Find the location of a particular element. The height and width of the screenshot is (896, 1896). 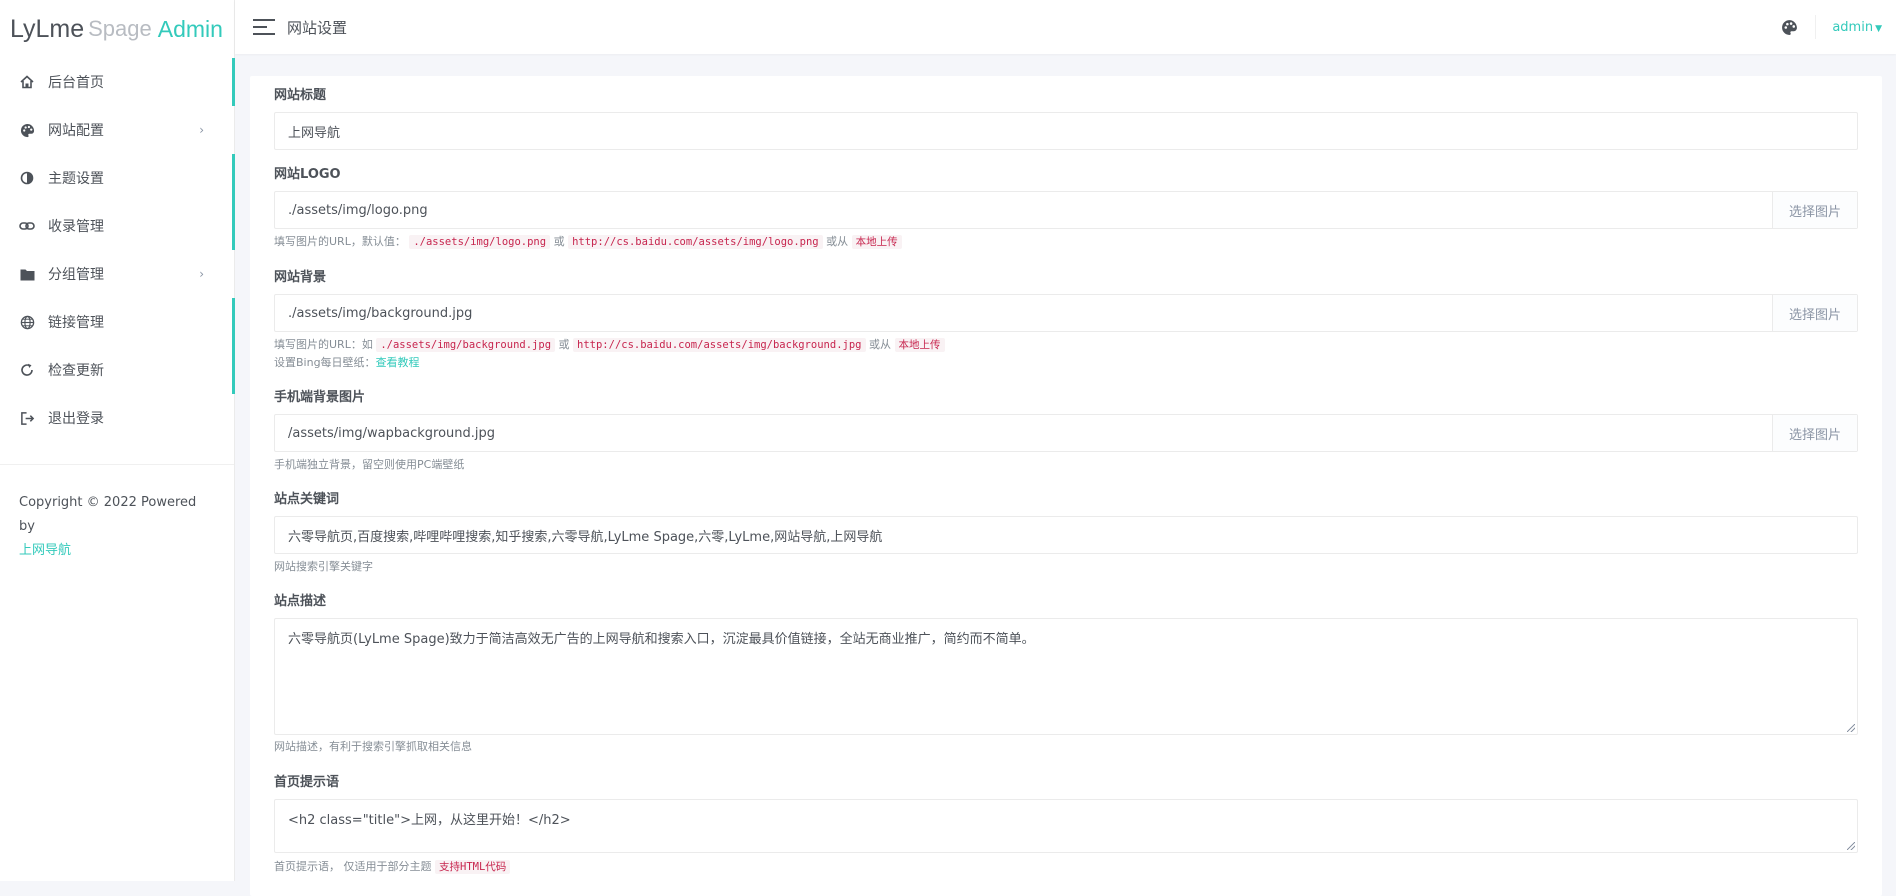

sidebar-item-dashboard: 后台首页 is located at coordinates (117, 82).